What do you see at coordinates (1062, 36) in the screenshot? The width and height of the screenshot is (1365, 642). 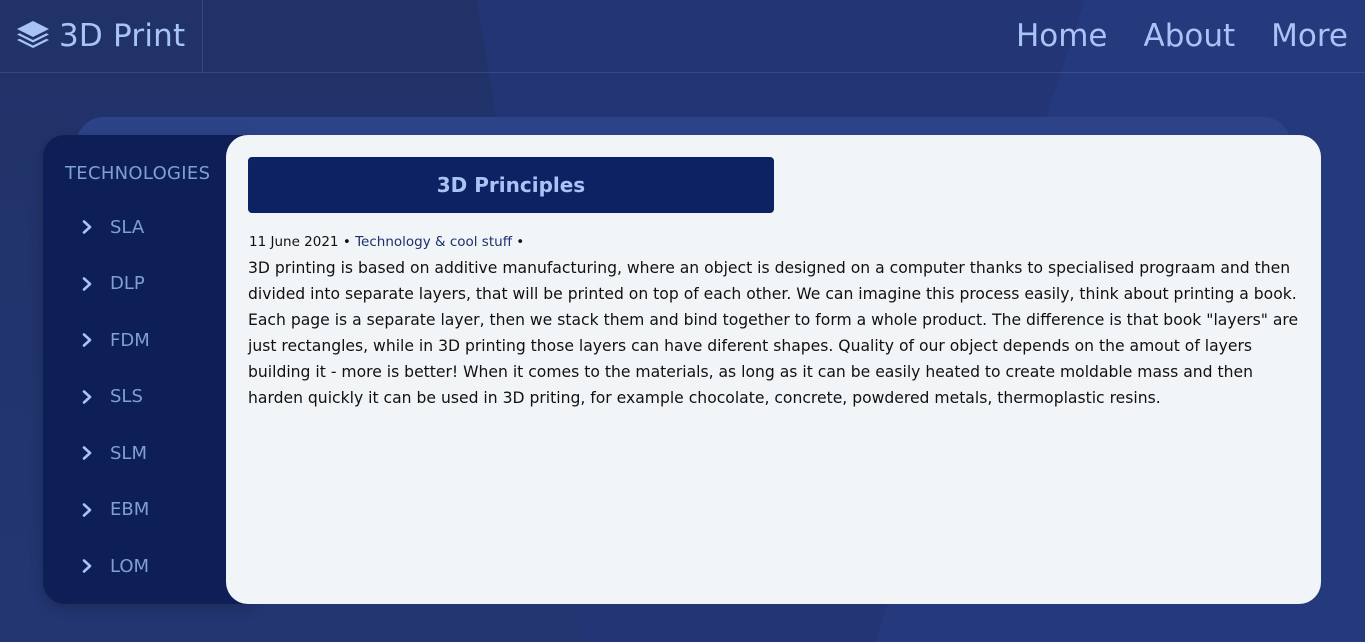 I see `nav-link-home: Home` at bounding box center [1062, 36].